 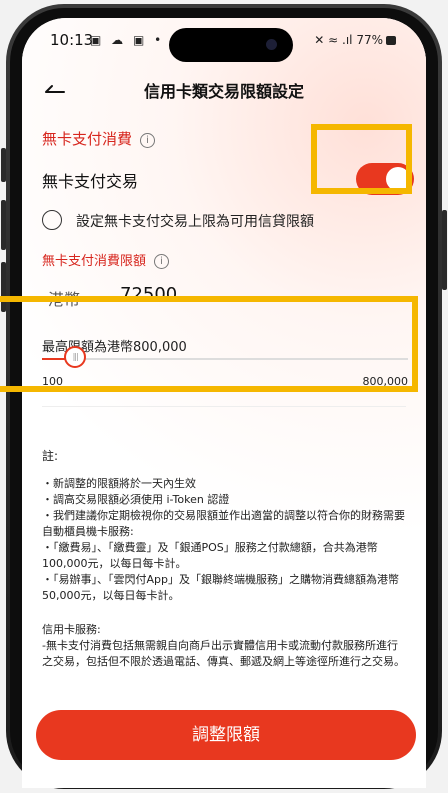 I want to click on section-title: 無卡支付消費 i, so click(x=99, y=138).